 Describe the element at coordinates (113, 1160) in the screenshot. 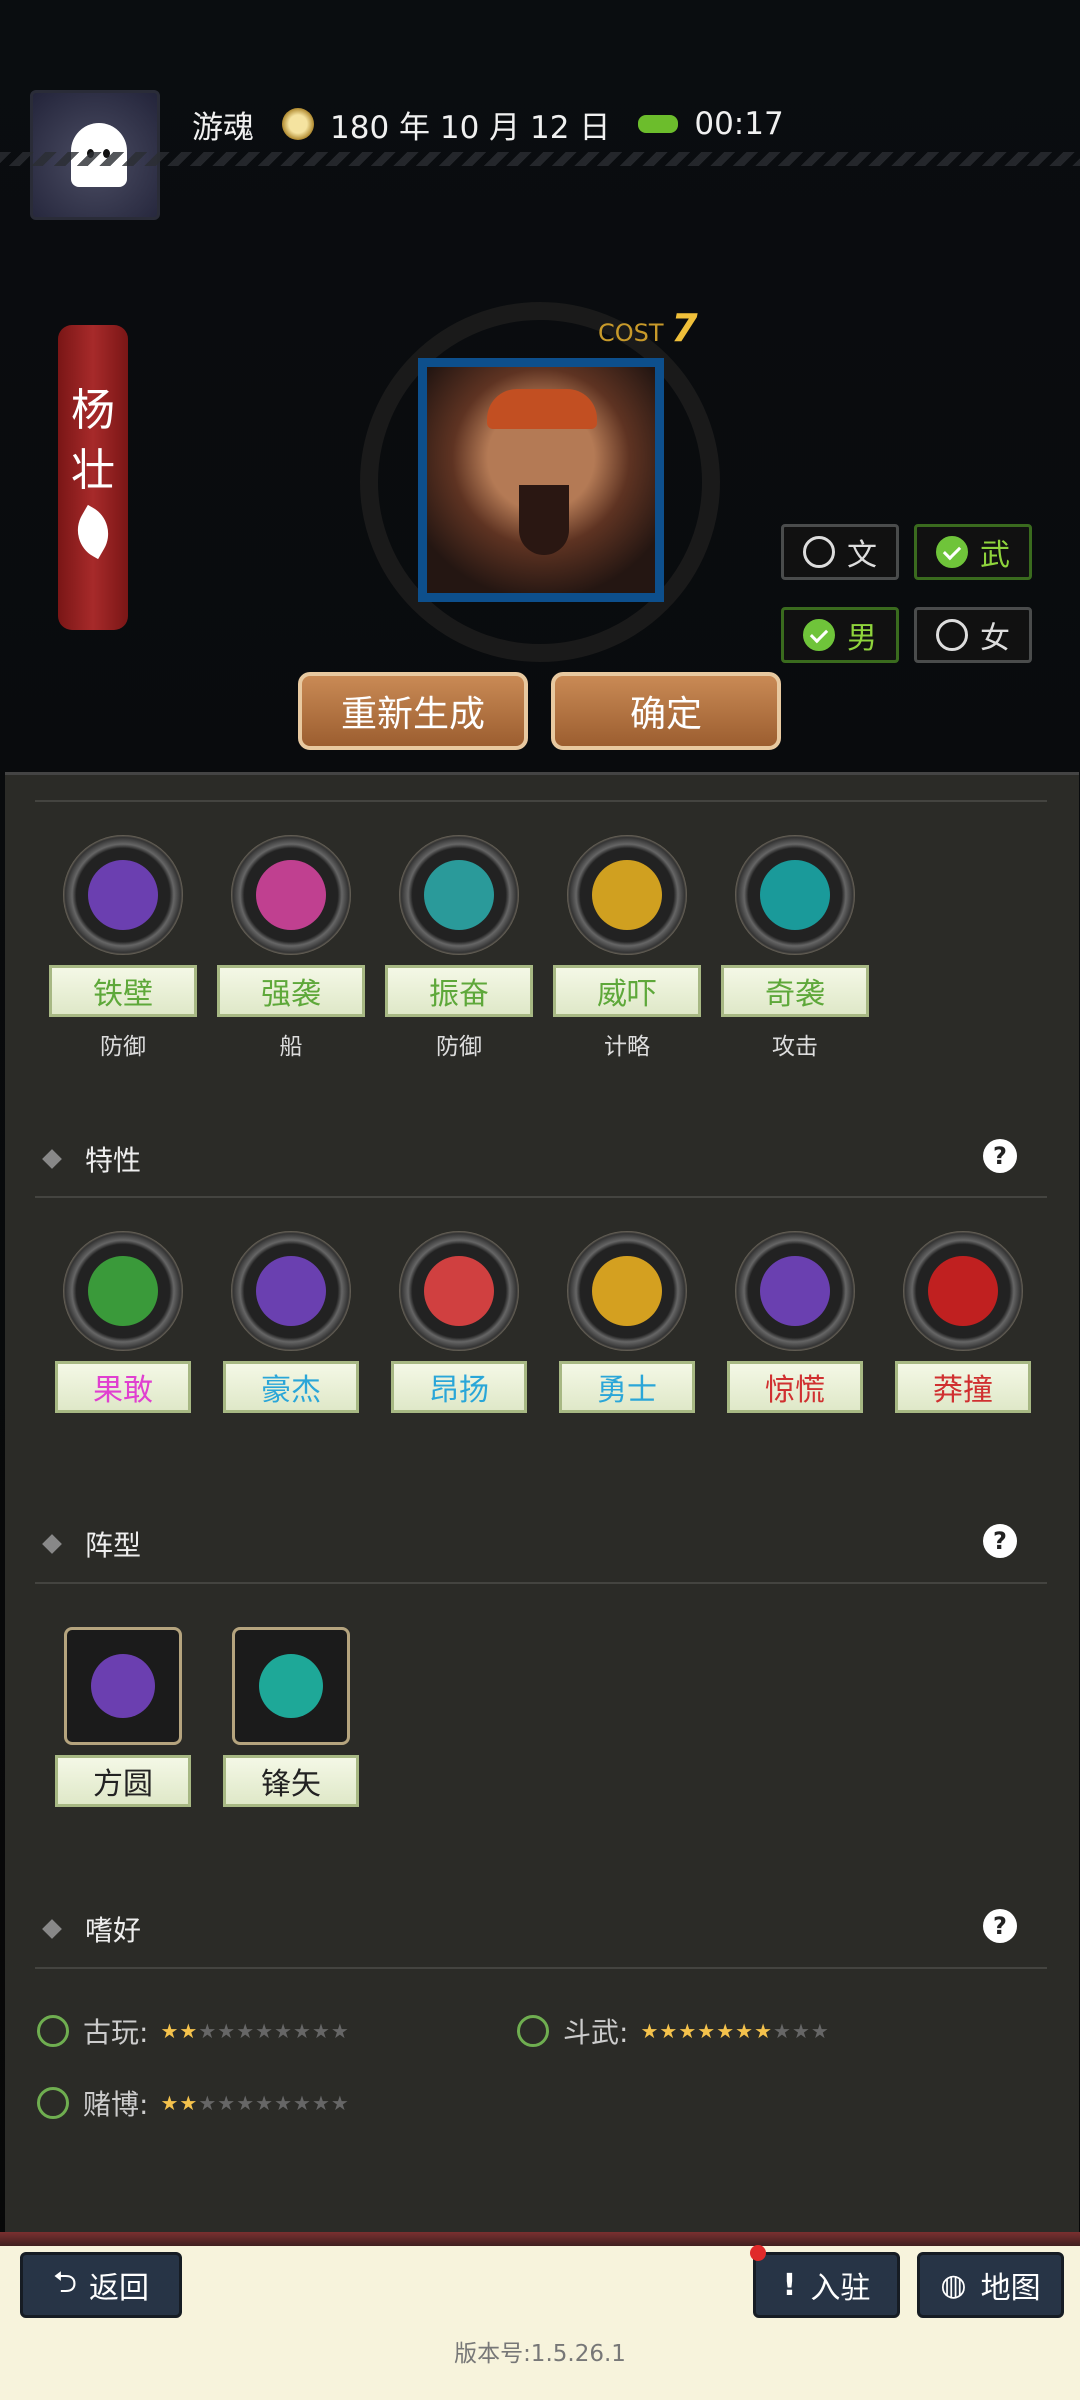

I see `traits-title: 特性` at that location.